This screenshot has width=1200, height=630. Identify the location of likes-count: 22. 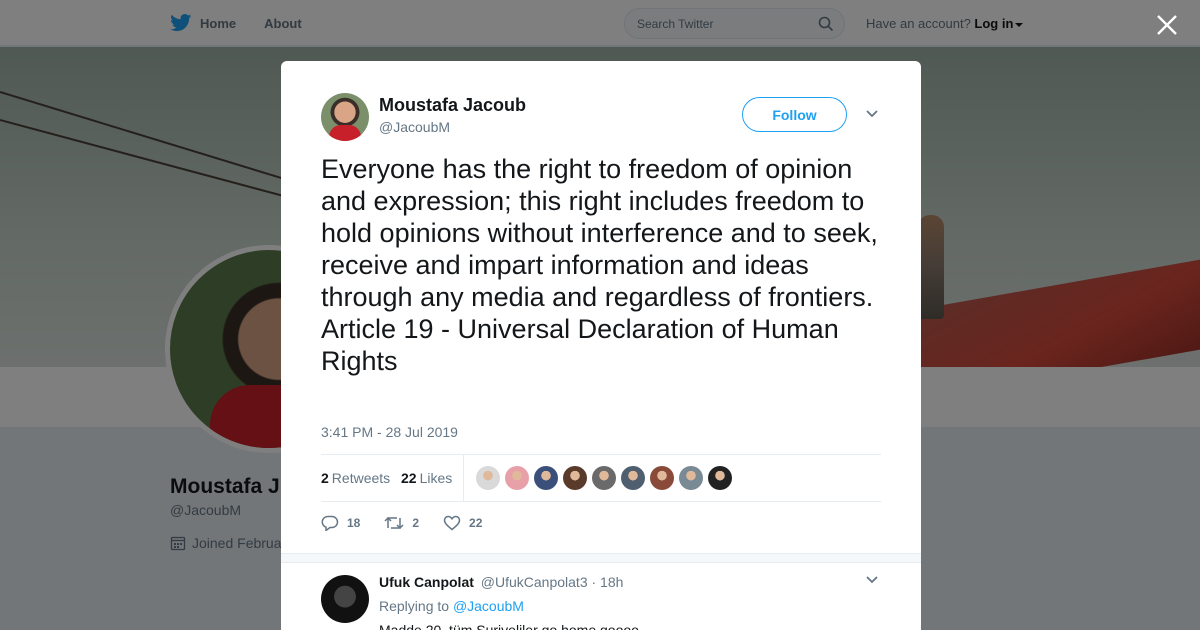
(409, 478).